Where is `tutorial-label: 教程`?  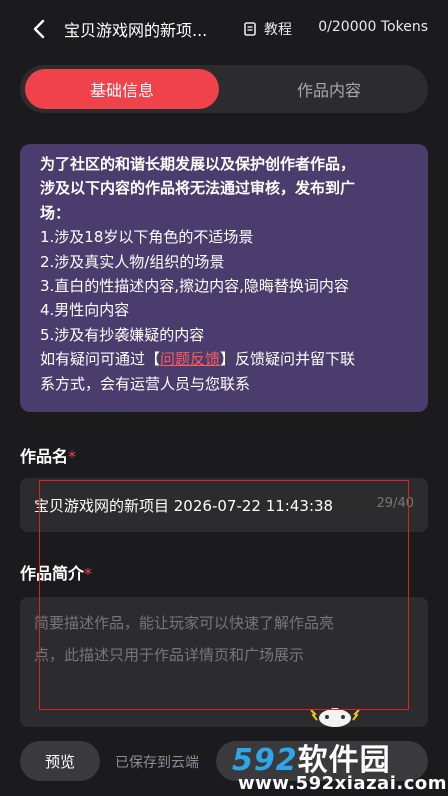 tutorial-label: 教程 is located at coordinates (278, 30).